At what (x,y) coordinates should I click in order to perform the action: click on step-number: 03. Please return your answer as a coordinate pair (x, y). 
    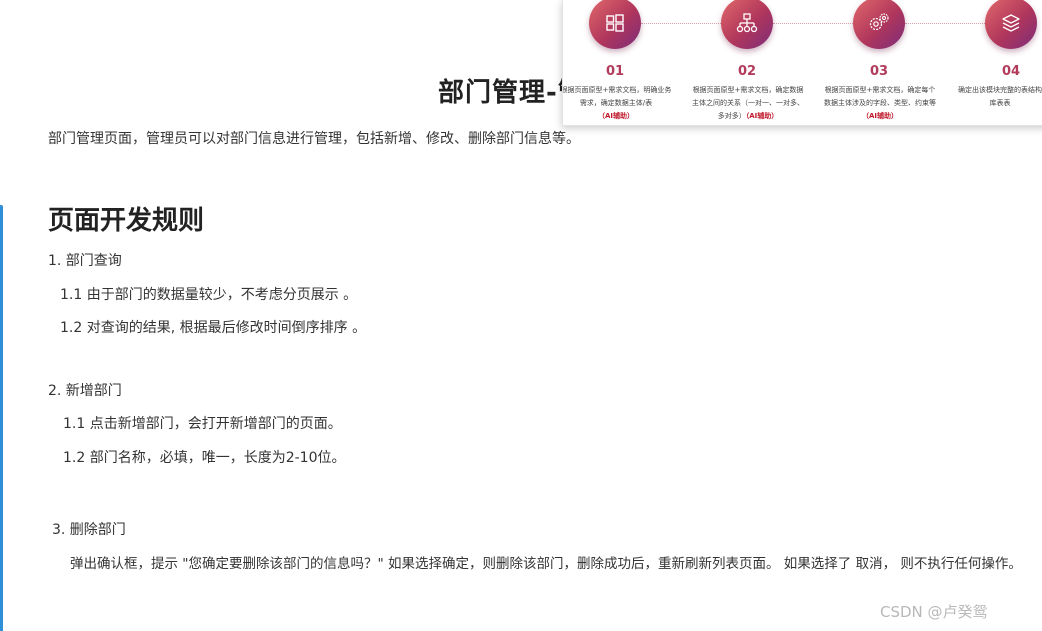
    Looking at the image, I should click on (879, 71).